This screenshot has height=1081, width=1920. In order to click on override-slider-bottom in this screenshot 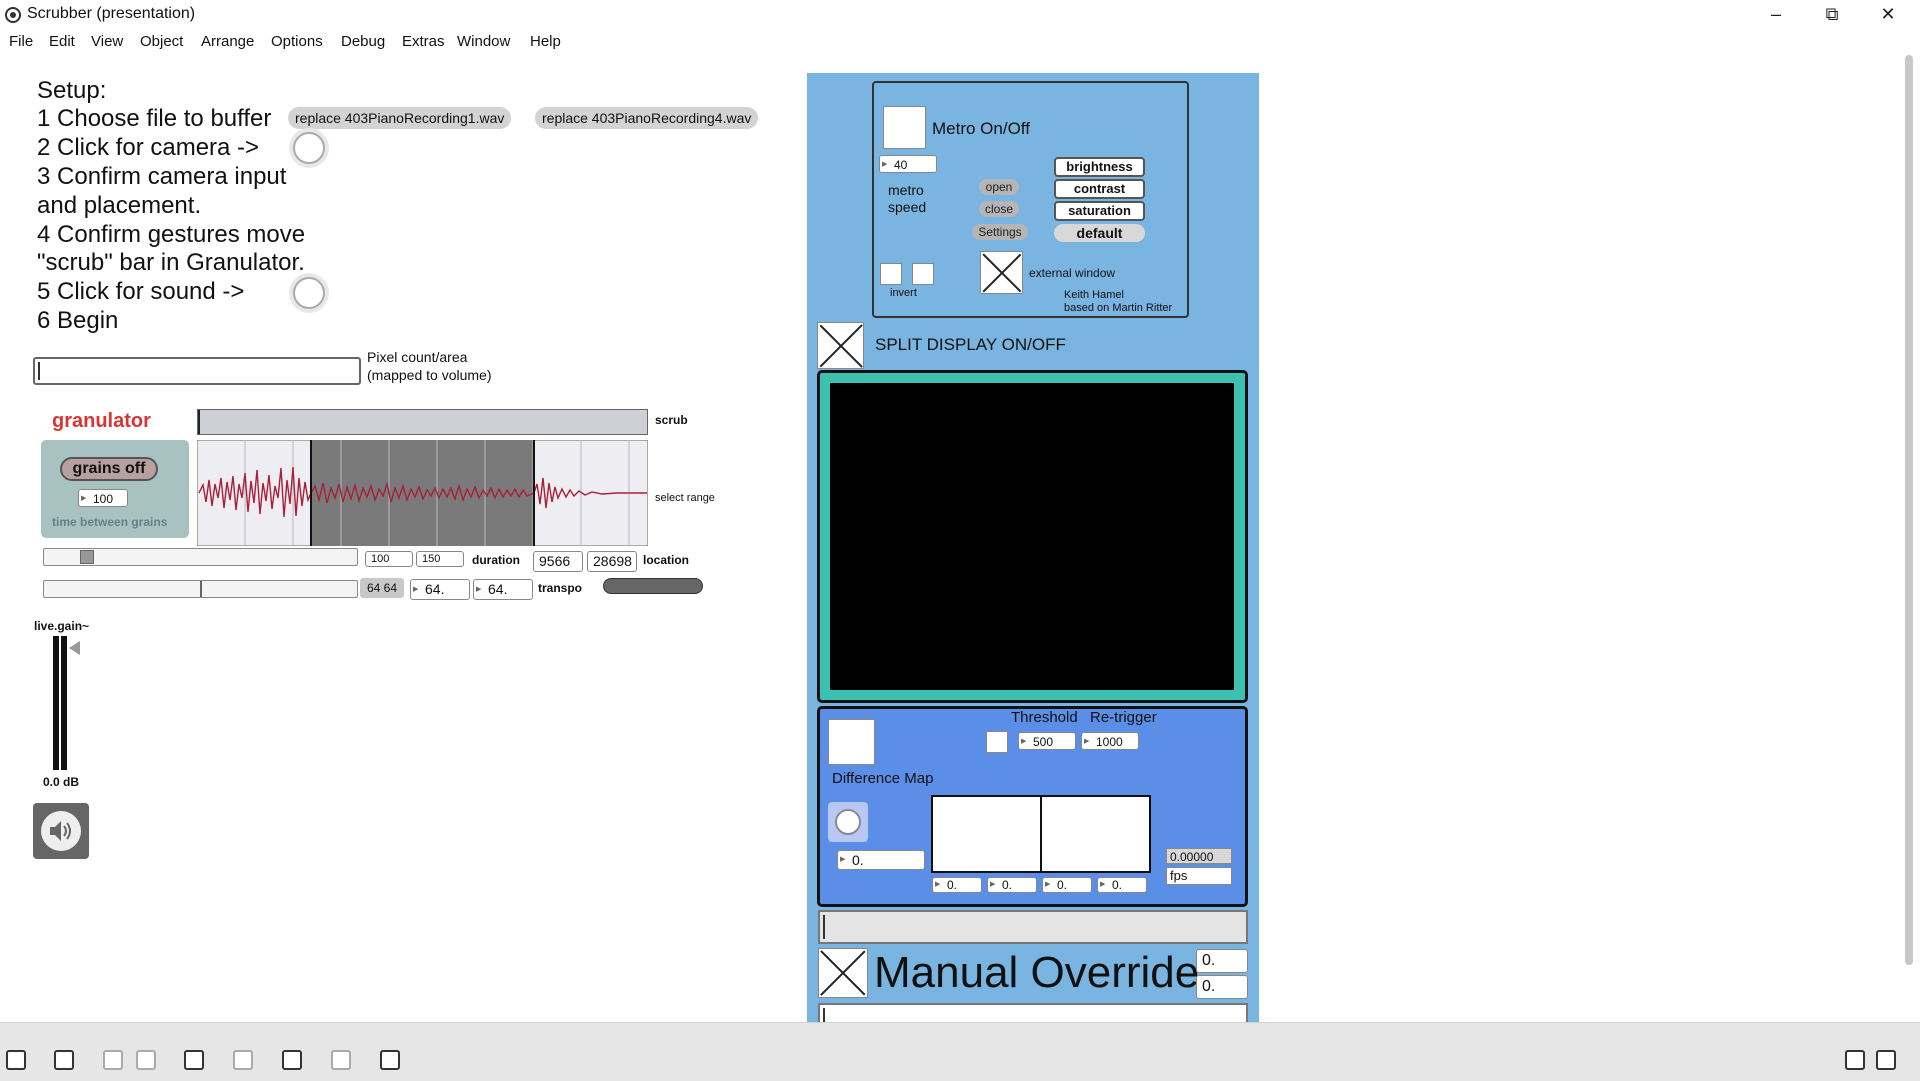, I will do `click(1033, 1014)`.